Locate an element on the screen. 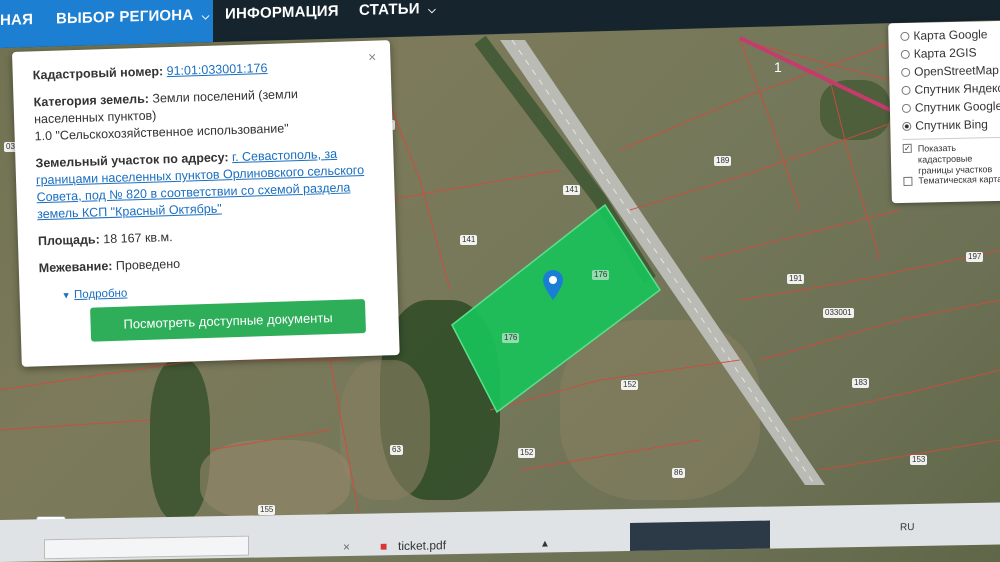  plot-label: 197 is located at coordinates (975, 257).